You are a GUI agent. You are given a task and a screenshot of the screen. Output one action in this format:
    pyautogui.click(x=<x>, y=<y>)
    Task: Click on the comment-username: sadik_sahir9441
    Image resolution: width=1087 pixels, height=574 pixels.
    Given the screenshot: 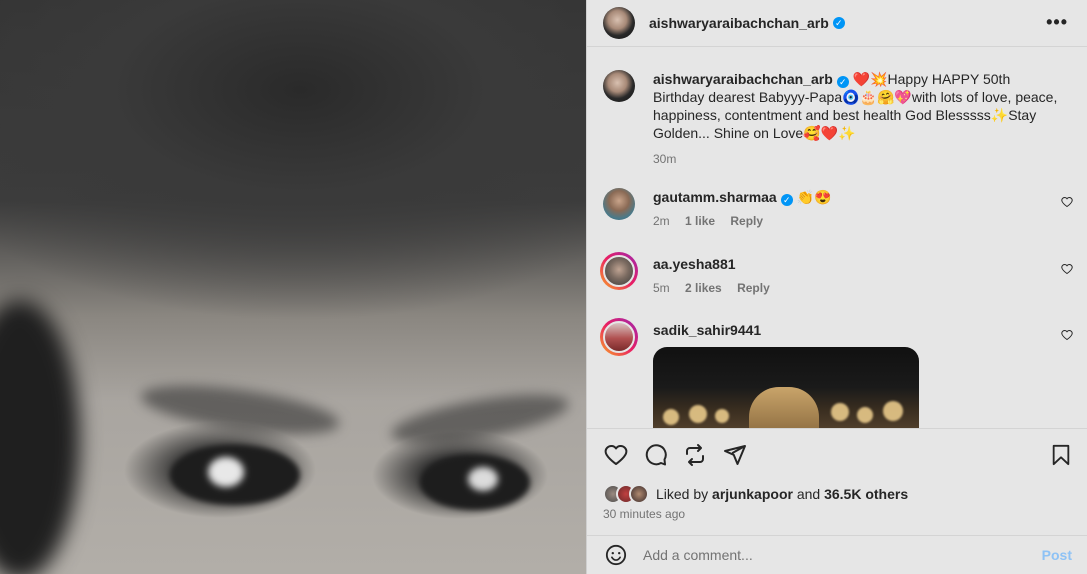 What is the action you would take?
    pyautogui.click(x=707, y=330)
    